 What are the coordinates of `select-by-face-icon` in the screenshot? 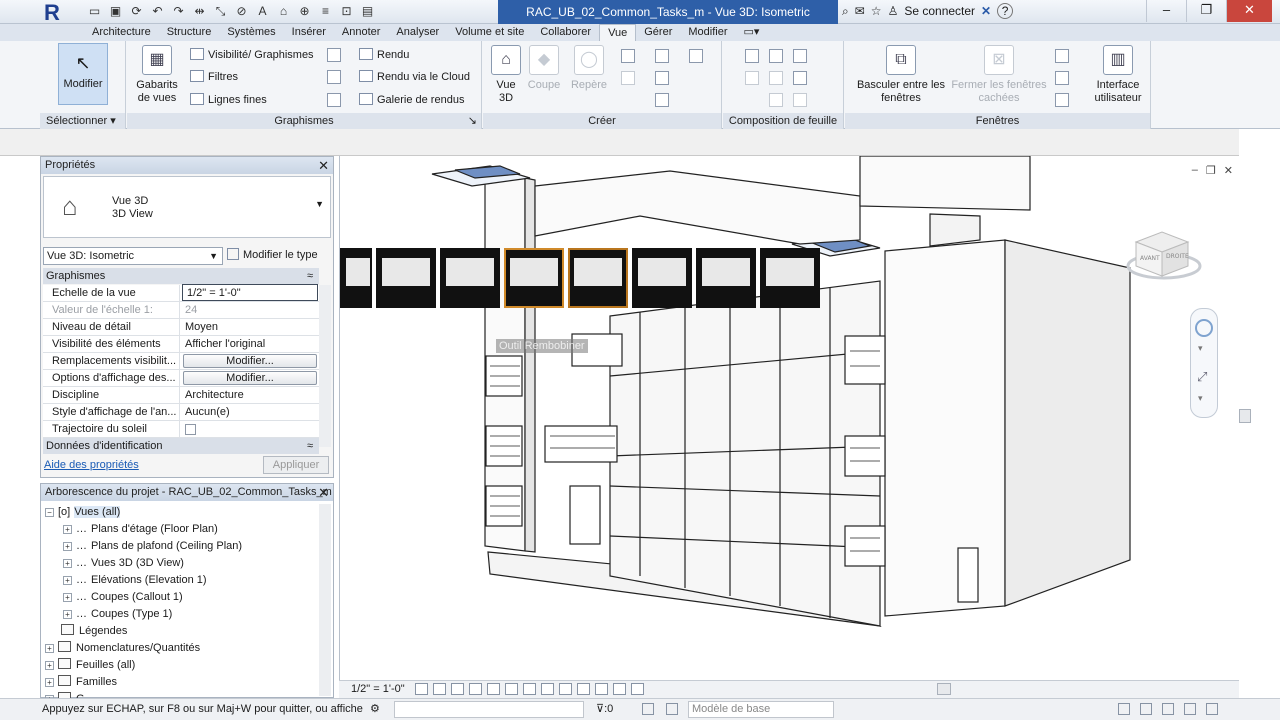 It's located at (1190, 709).